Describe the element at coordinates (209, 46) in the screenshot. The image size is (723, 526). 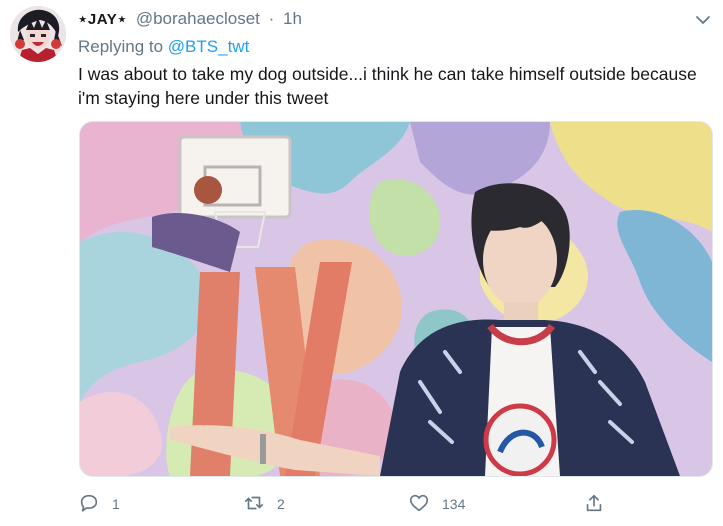
I see `reply-mention-link: @BTS_twt` at that location.